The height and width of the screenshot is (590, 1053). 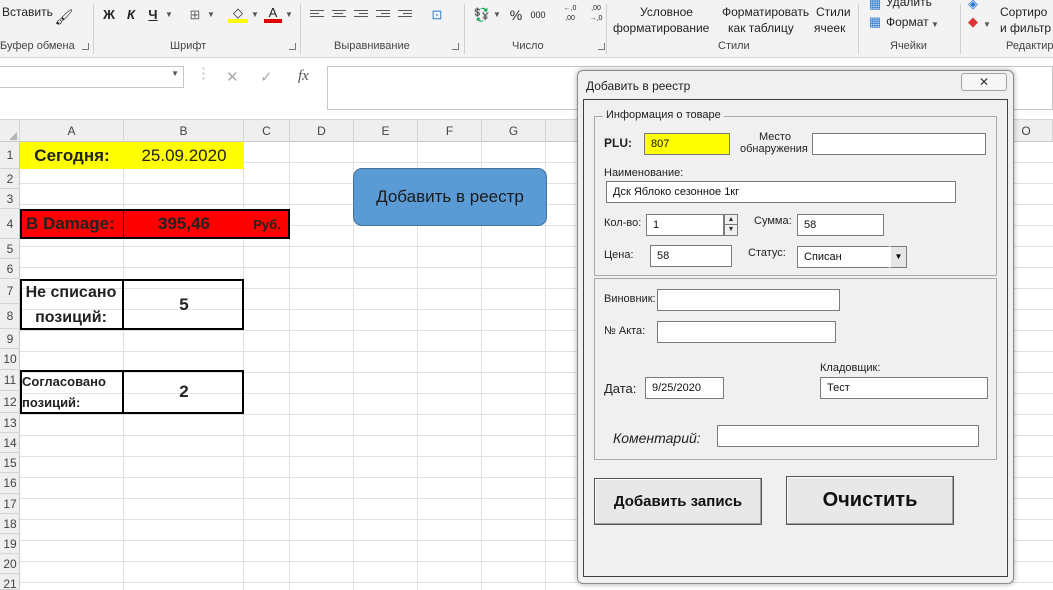 What do you see at coordinates (10, 249) in the screenshot?
I see `row-header: 5` at bounding box center [10, 249].